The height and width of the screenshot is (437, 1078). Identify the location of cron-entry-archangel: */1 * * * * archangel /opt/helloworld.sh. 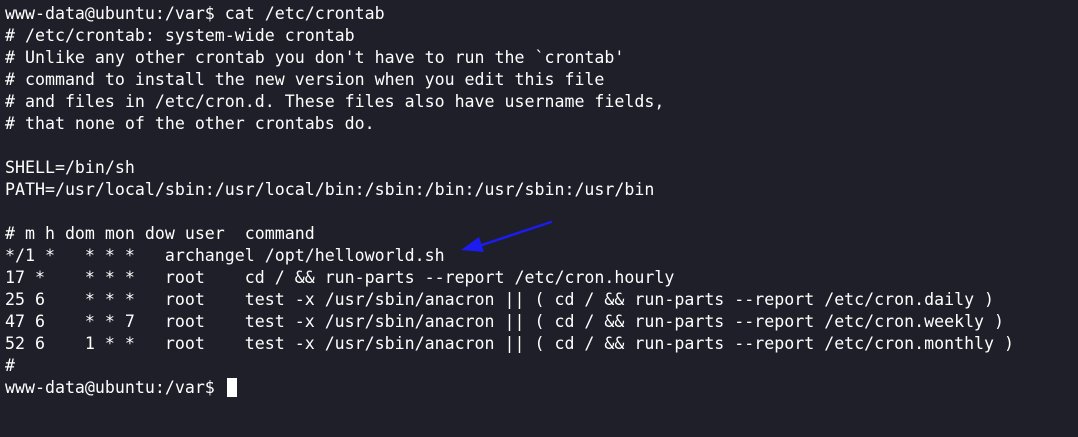
(225, 255).